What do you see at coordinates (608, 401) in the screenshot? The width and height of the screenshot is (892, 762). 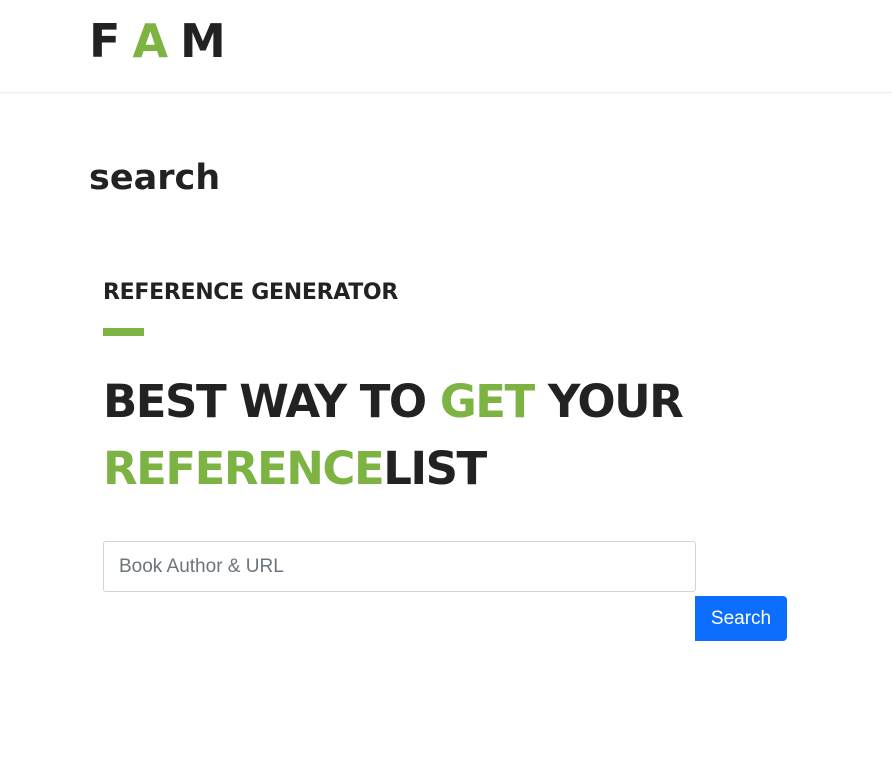 I see `headline-part-3: YOUR` at bounding box center [608, 401].